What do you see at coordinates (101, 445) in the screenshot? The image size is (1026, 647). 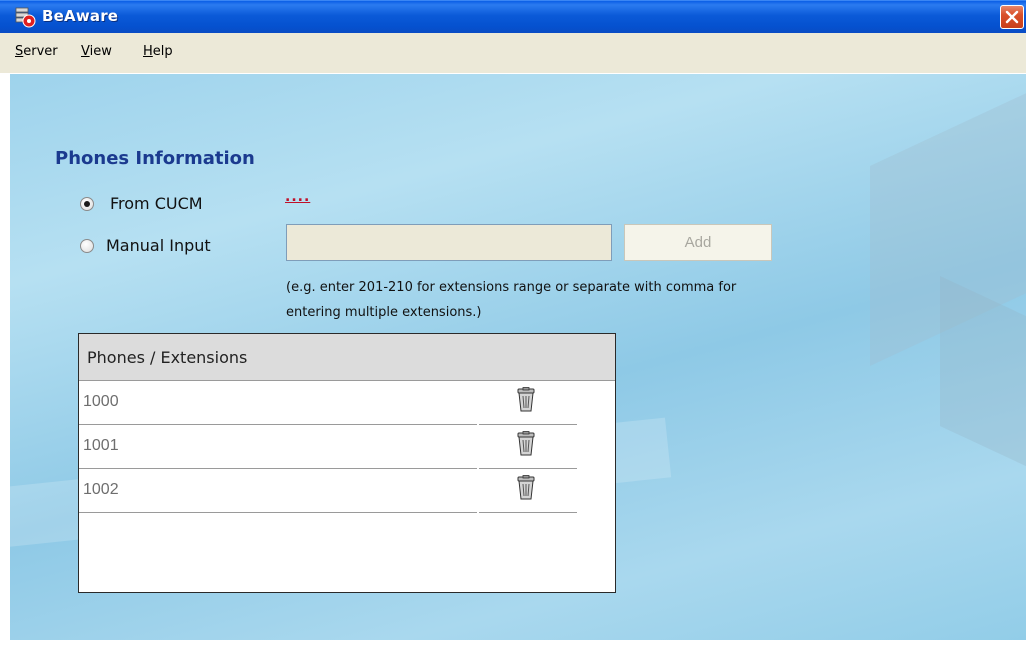 I see `extension-value: 1001` at bounding box center [101, 445].